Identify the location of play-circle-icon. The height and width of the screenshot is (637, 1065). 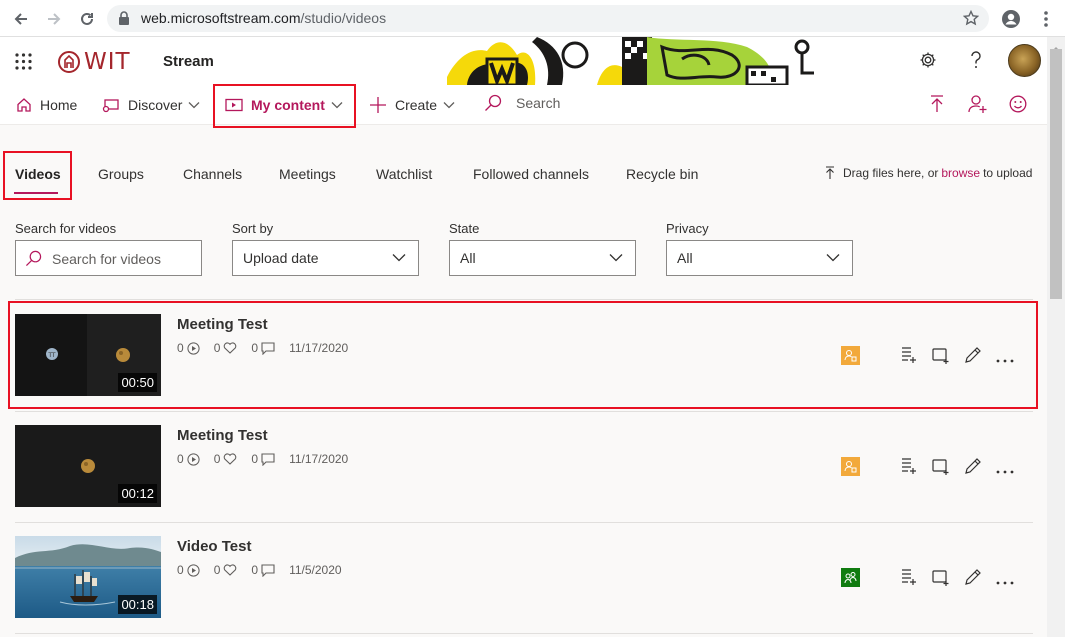
(193, 348).